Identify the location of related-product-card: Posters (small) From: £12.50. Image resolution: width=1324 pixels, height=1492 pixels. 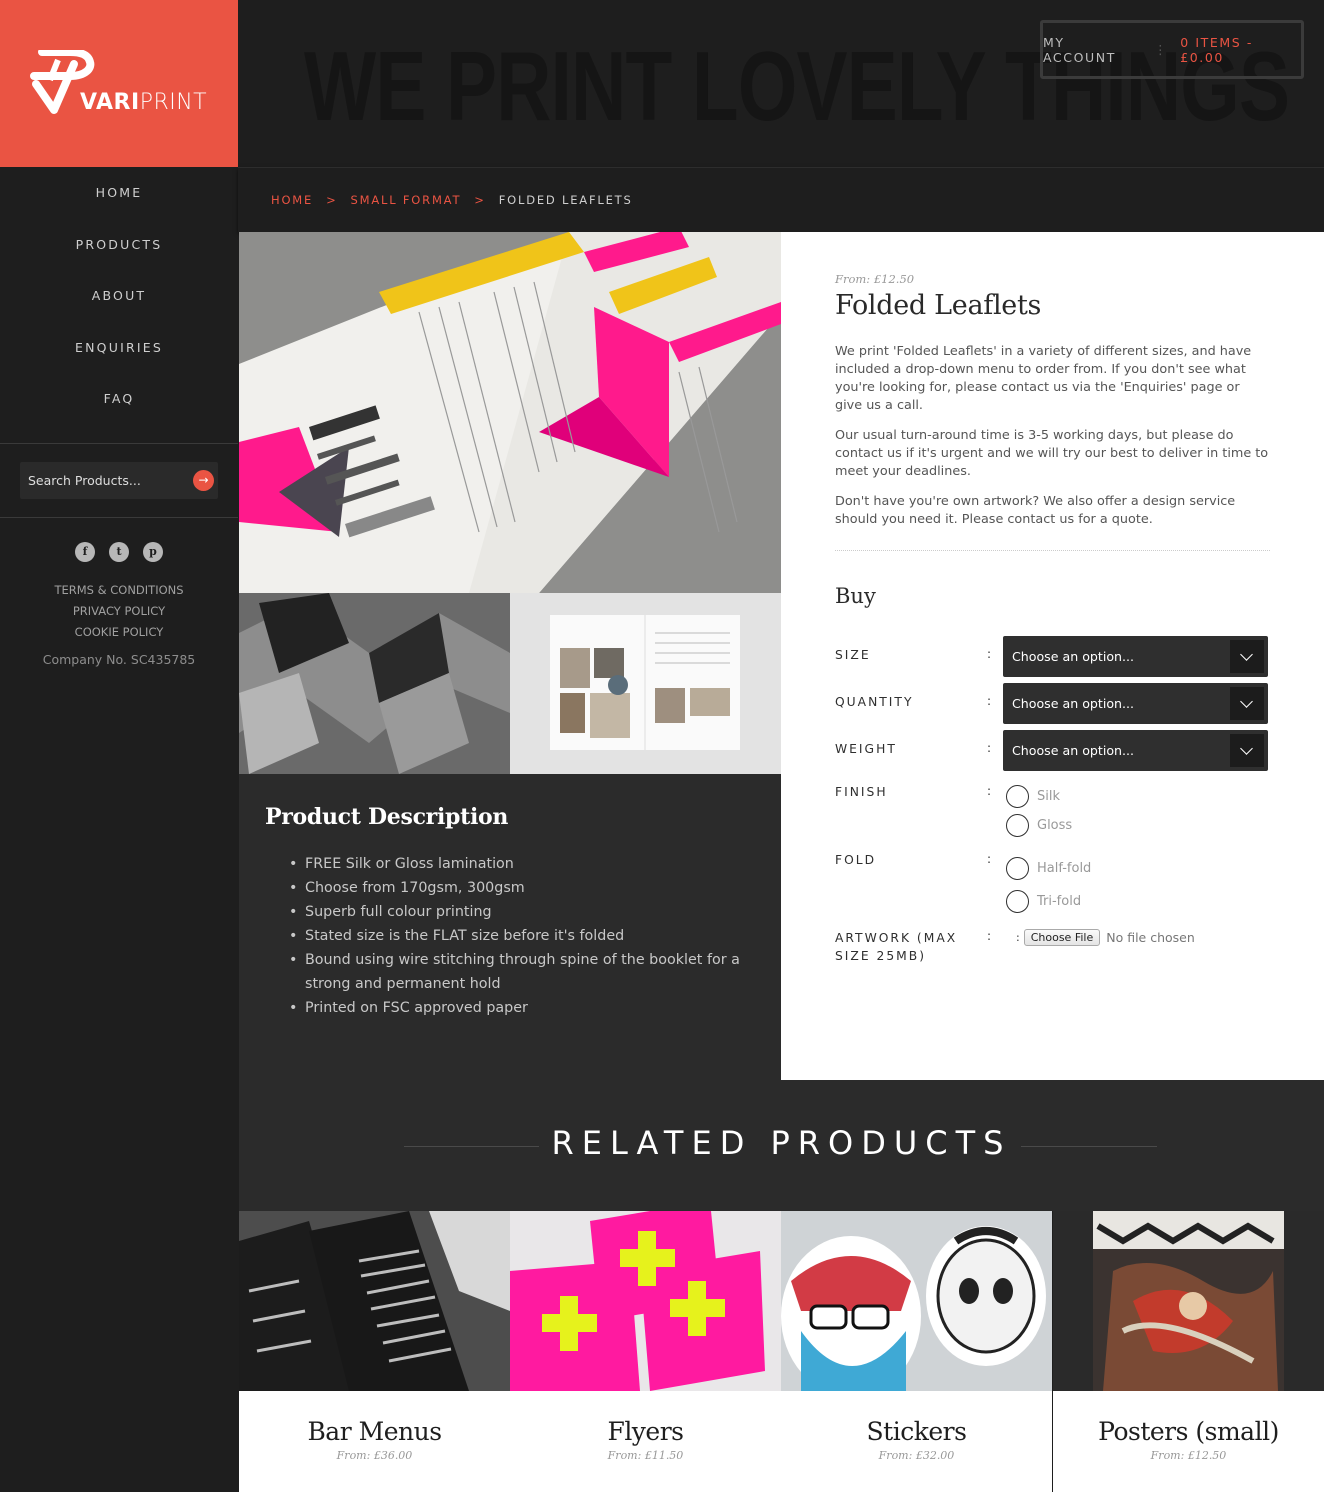
(1188, 1351).